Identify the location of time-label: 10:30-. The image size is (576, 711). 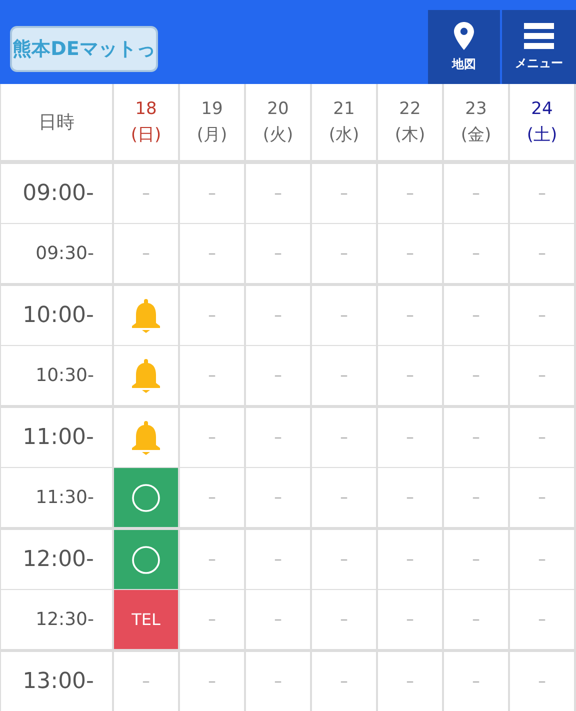
(57, 376).